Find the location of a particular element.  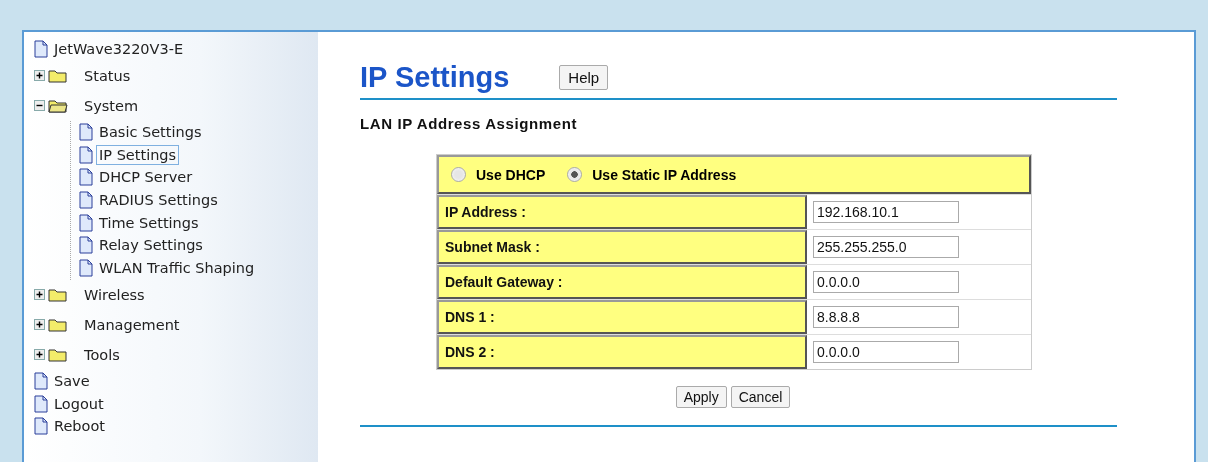

tree-item: Relay Settings is located at coordinates (151, 245).